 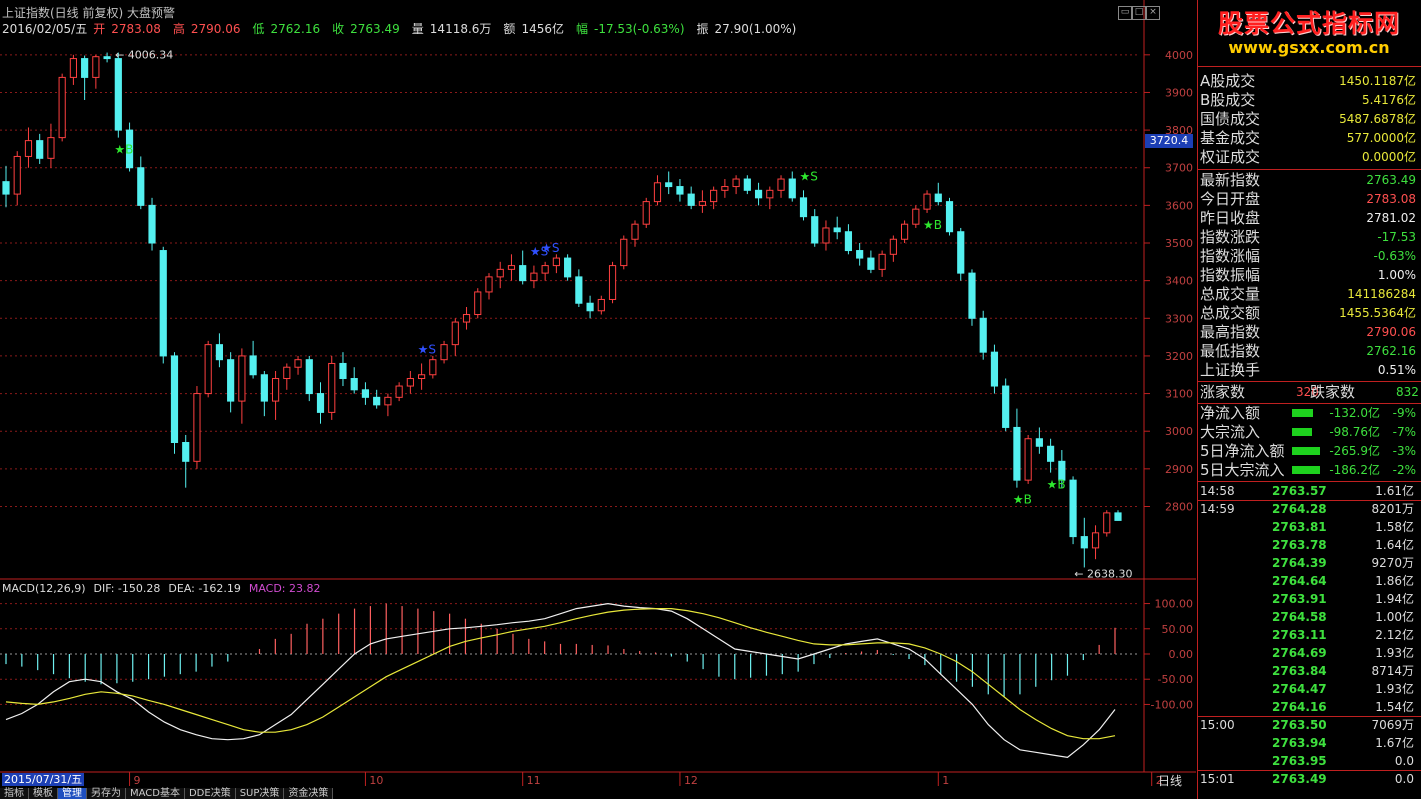 What do you see at coordinates (1309, 599) in the screenshot?
I see `tick-row: 2763.91 1.94亿` at bounding box center [1309, 599].